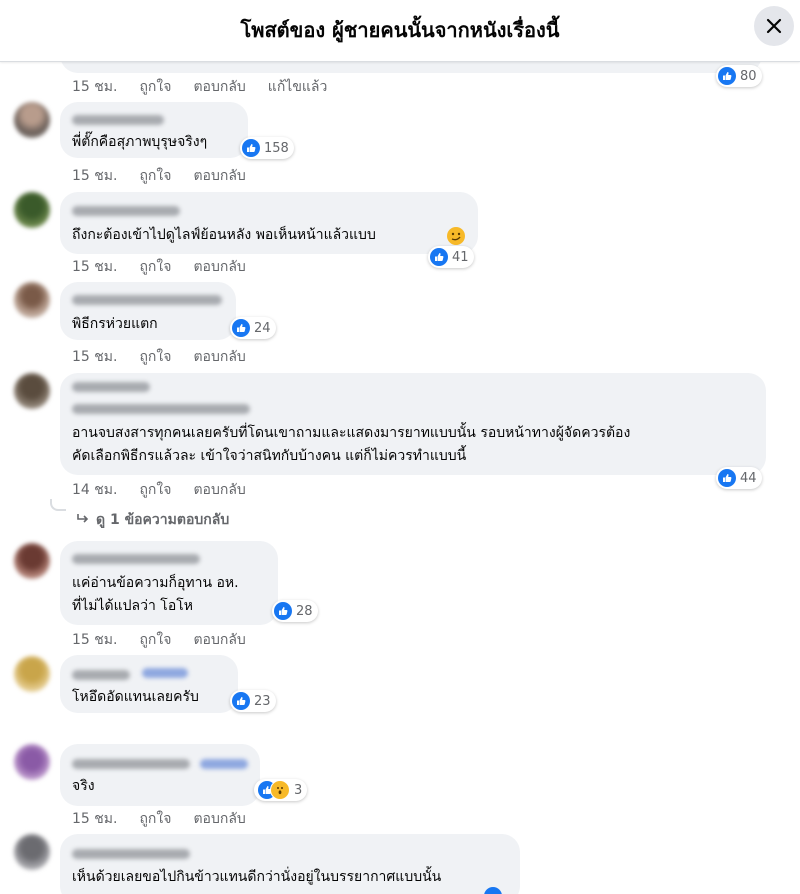 This screenshot has width=800, height=894. I want to click on reaction-count: 3, so click(281, 790).